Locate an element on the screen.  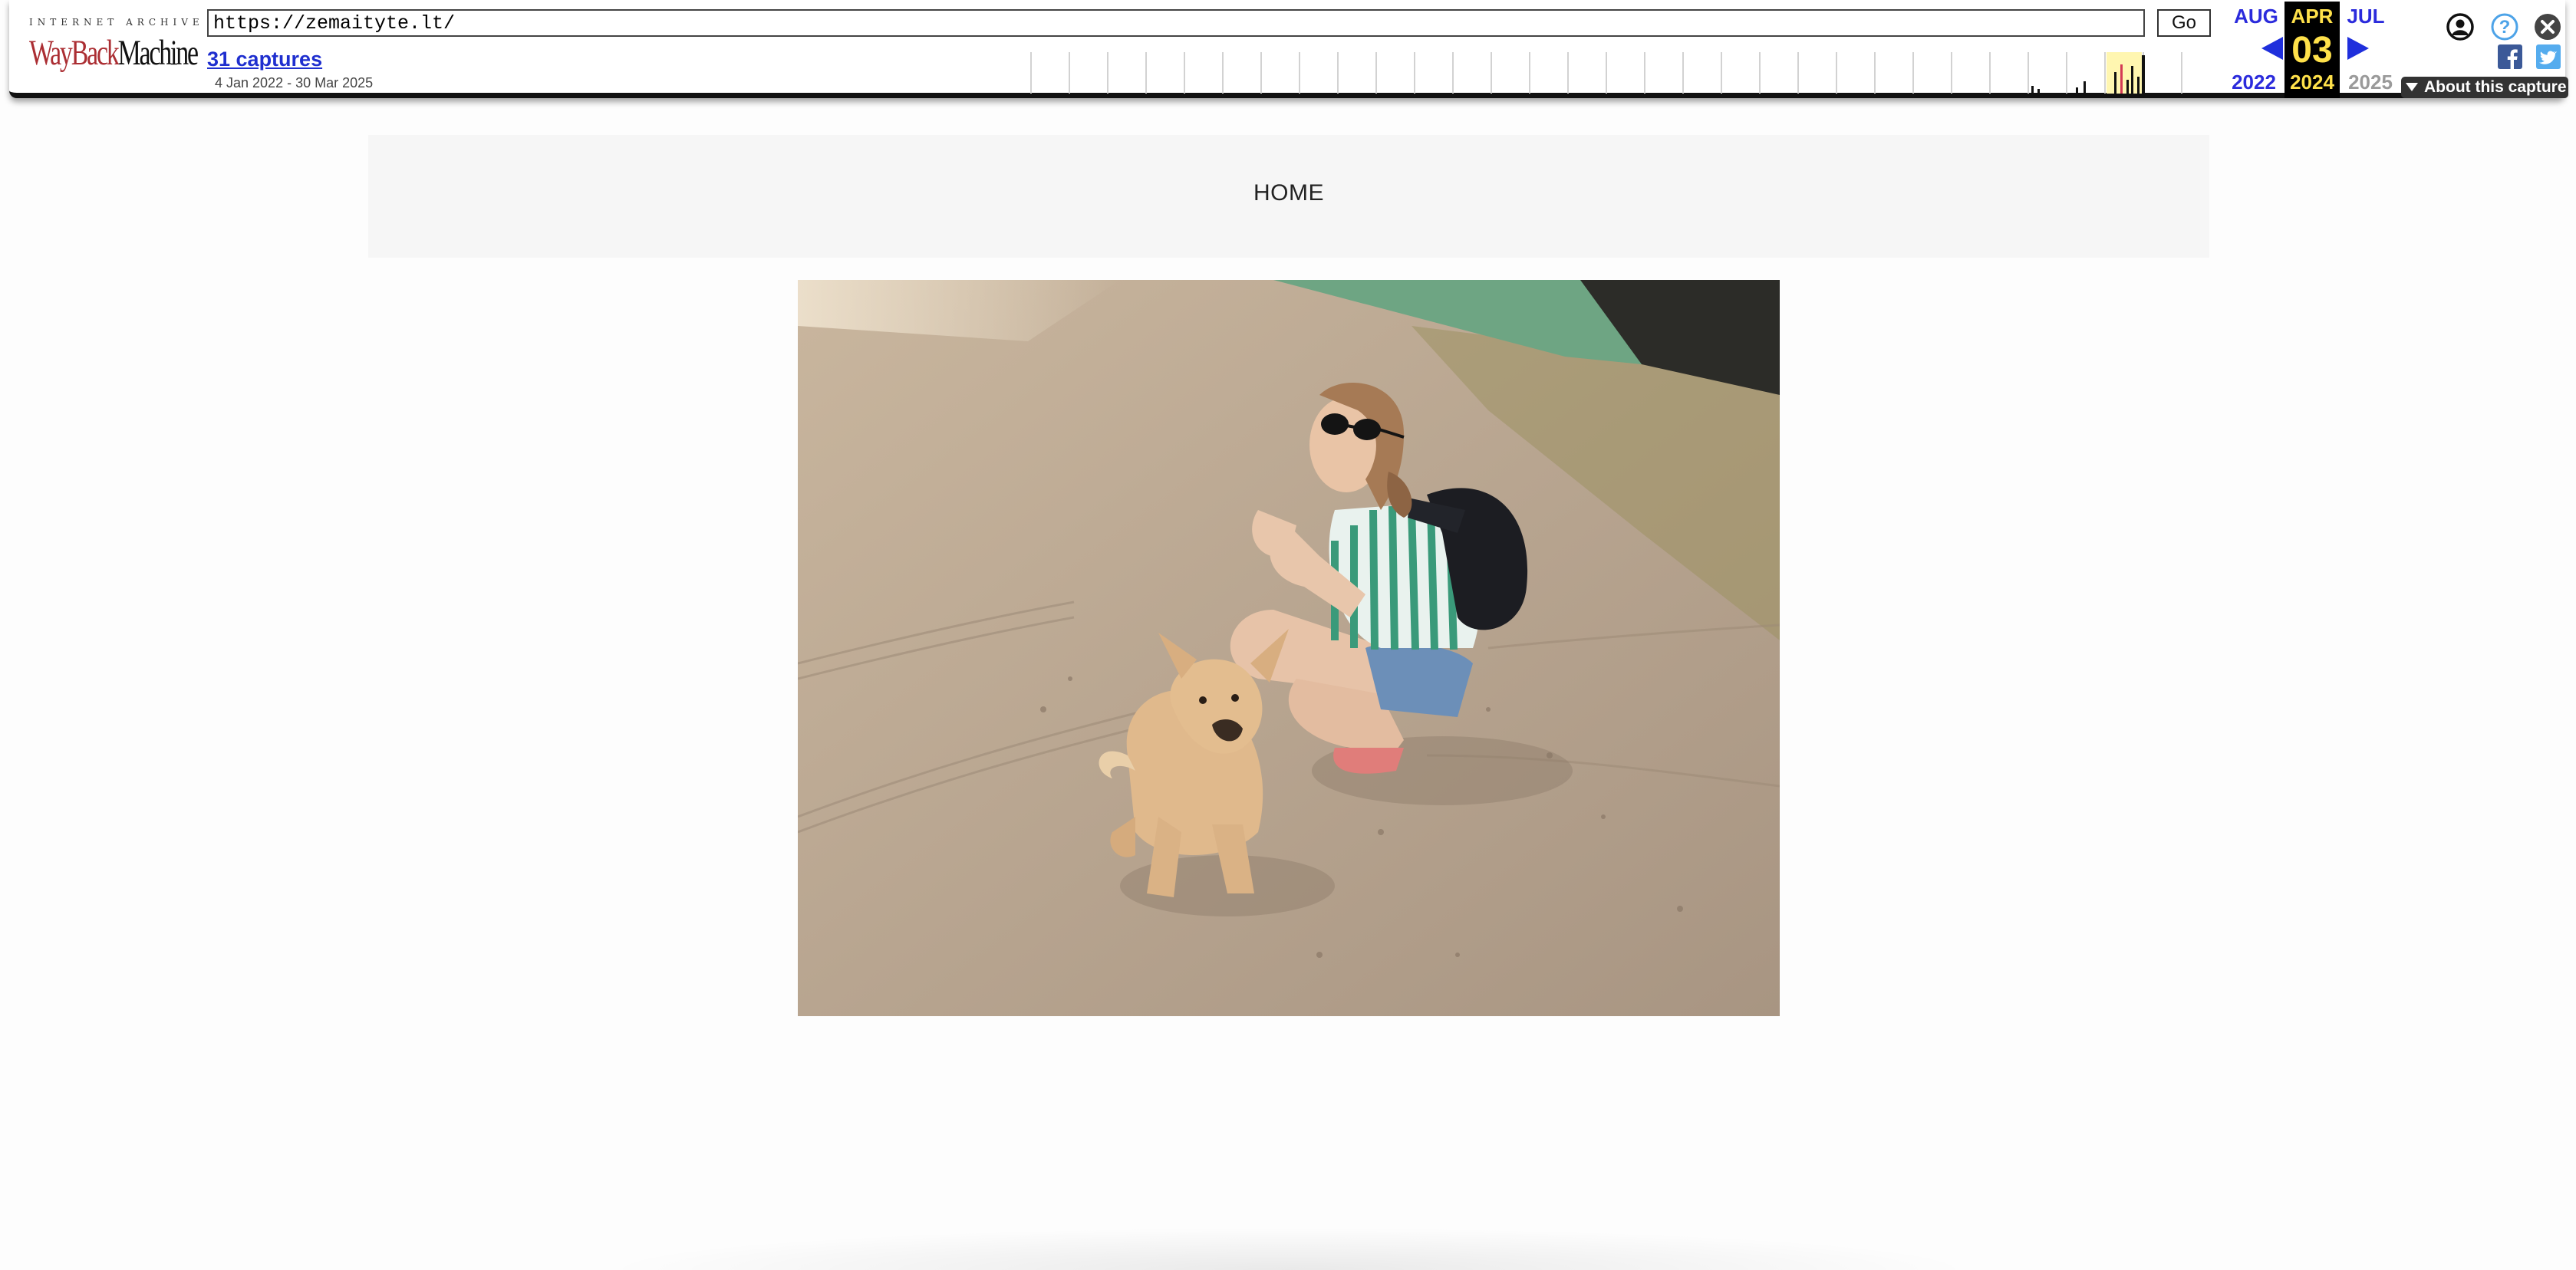
current-month: APR is located at coordinates (2312, 16).